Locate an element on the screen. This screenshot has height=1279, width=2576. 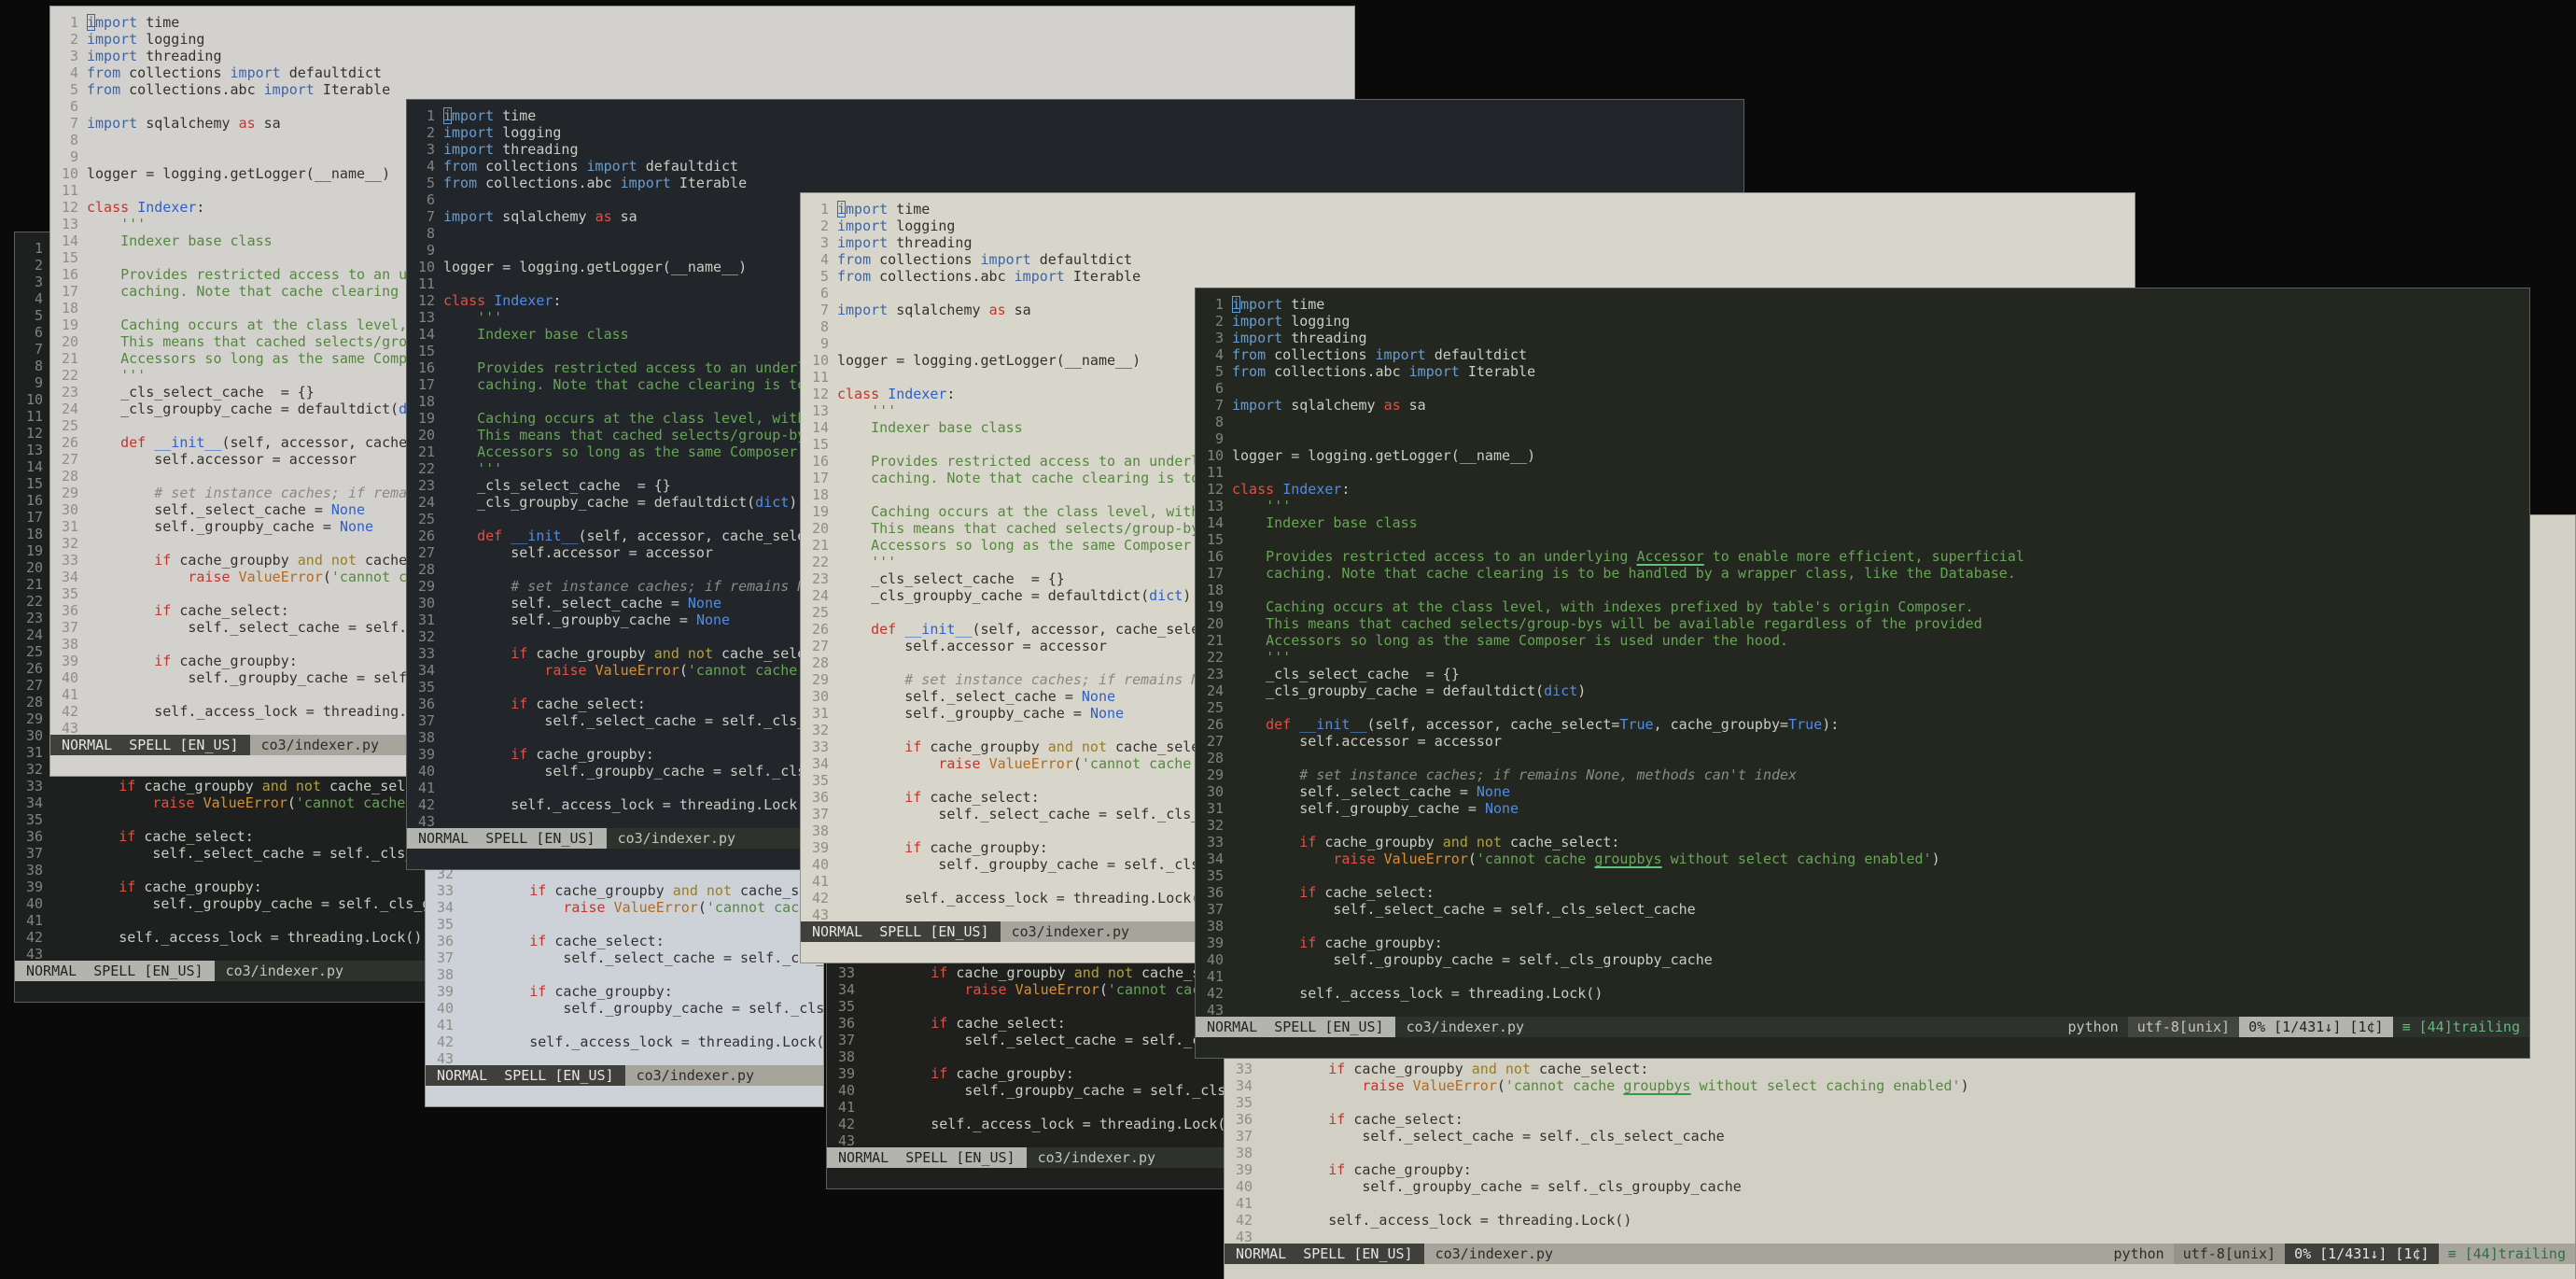
code-token: ValueError is located at coordinates (637, 670).